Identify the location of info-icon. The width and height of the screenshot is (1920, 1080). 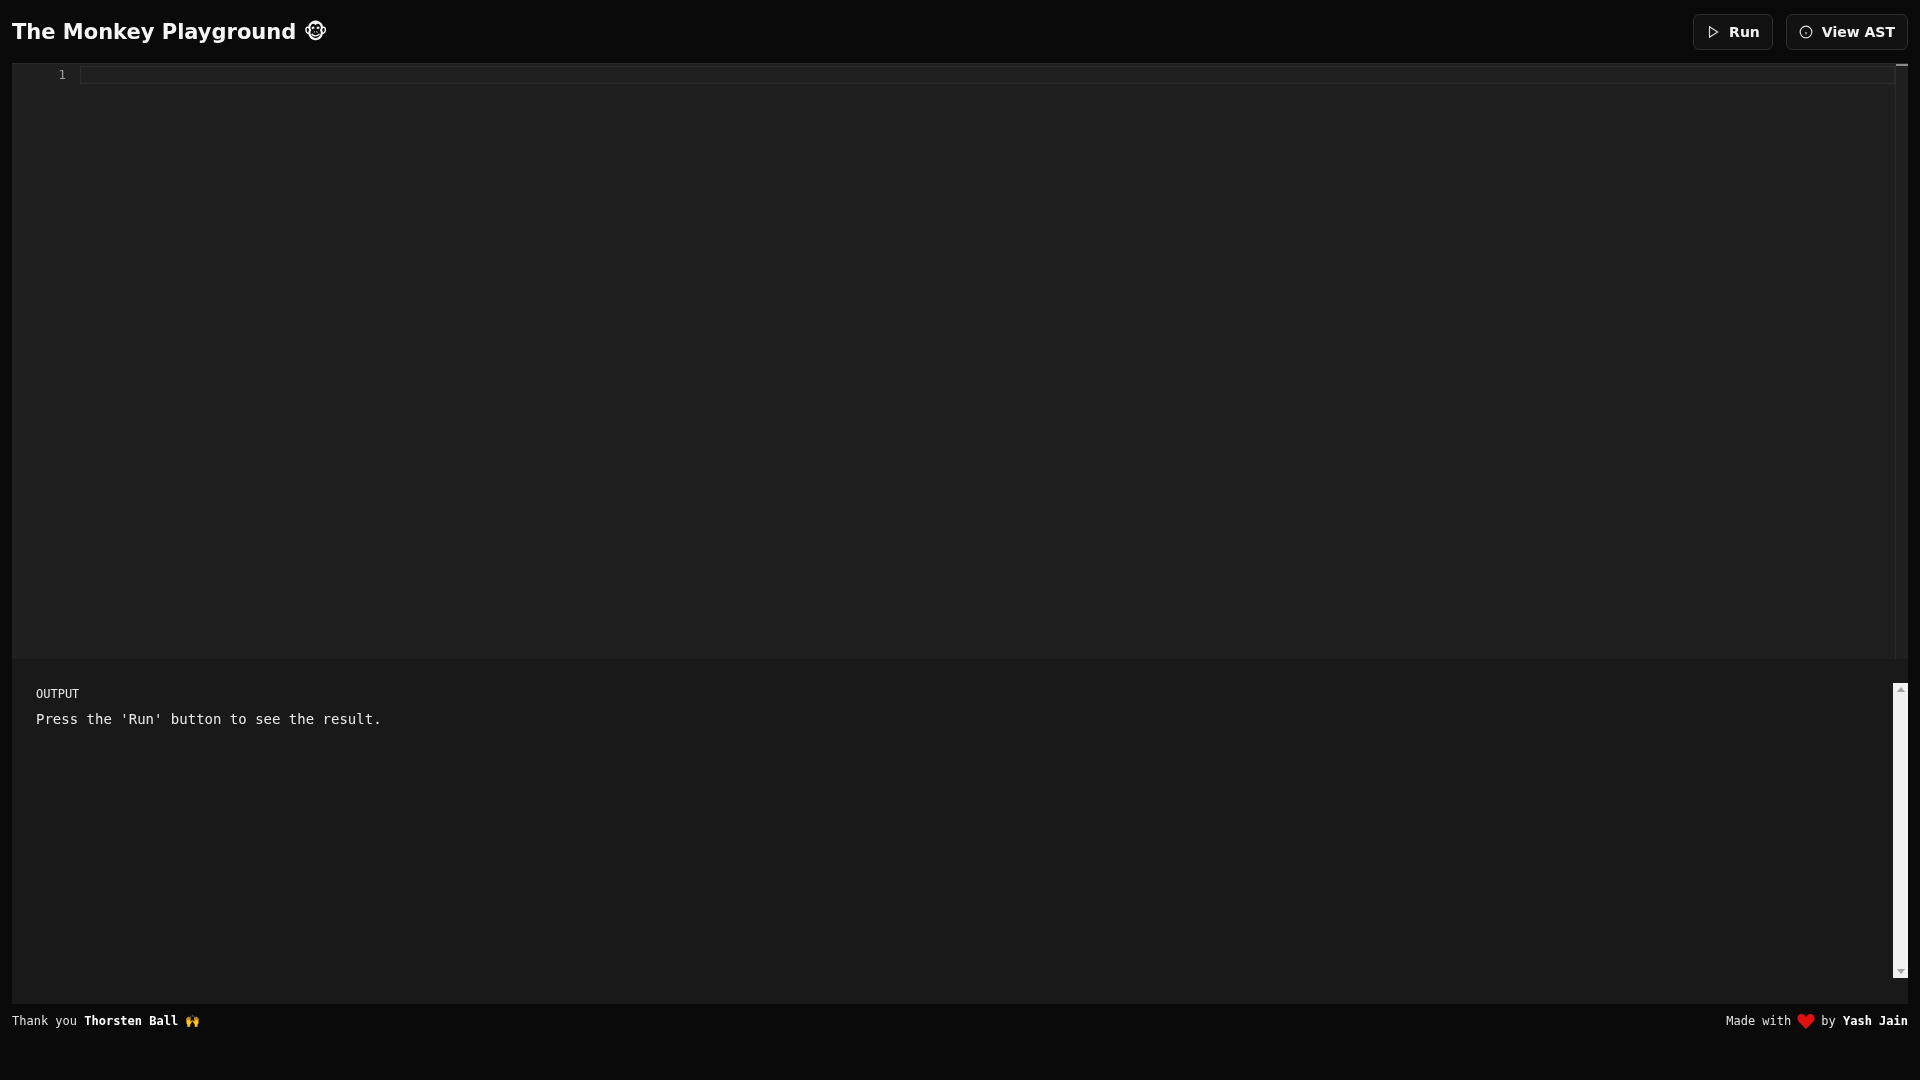
(1805, 31).